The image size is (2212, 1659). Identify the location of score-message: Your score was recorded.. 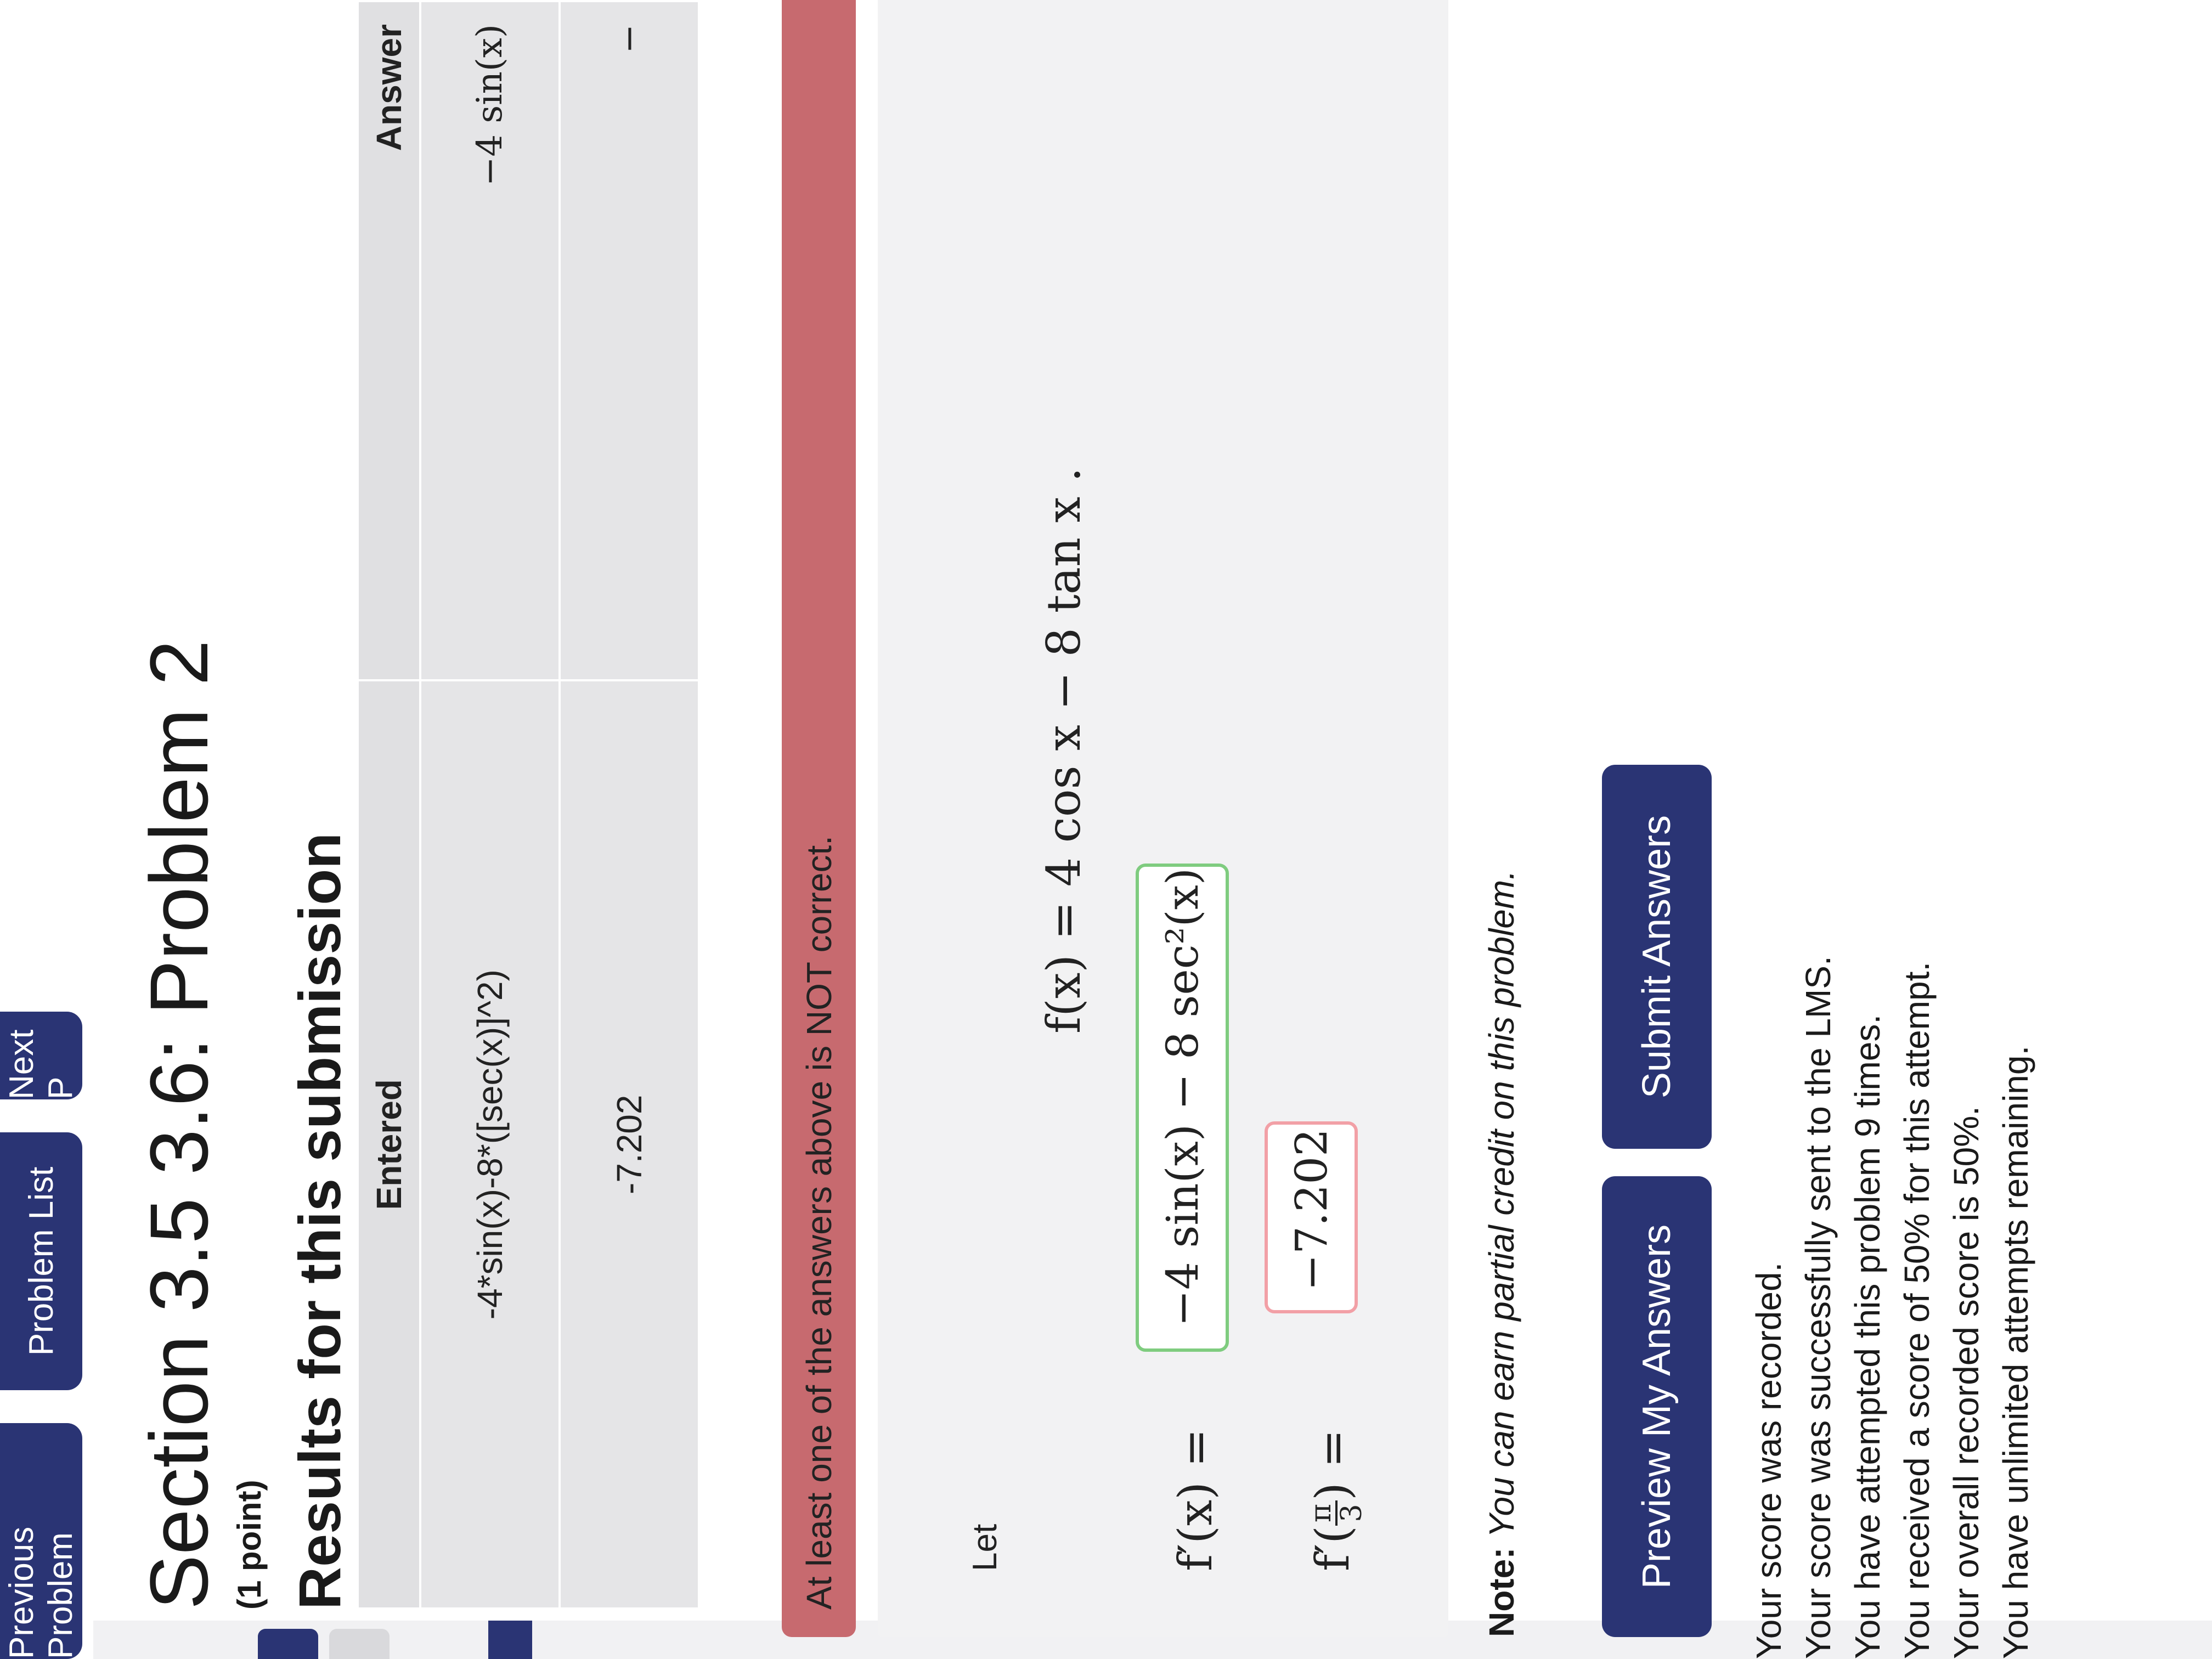
(1768, 1461).